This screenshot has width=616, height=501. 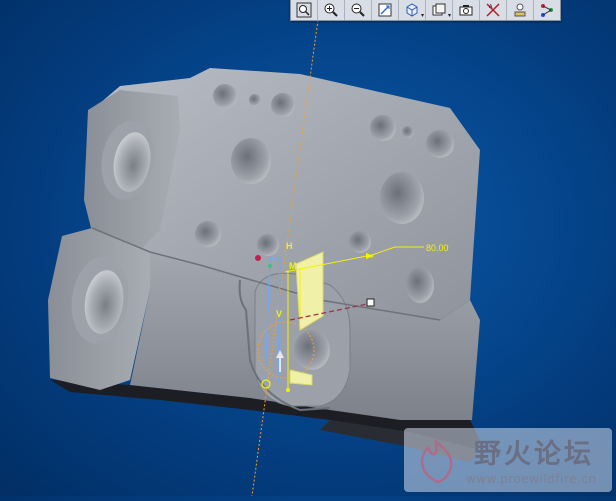 What do you see at coordinates (531, 479) in the screenshot?
I see `watermark-url: www.proewildfire.cn` at bounding box center [531, 479].